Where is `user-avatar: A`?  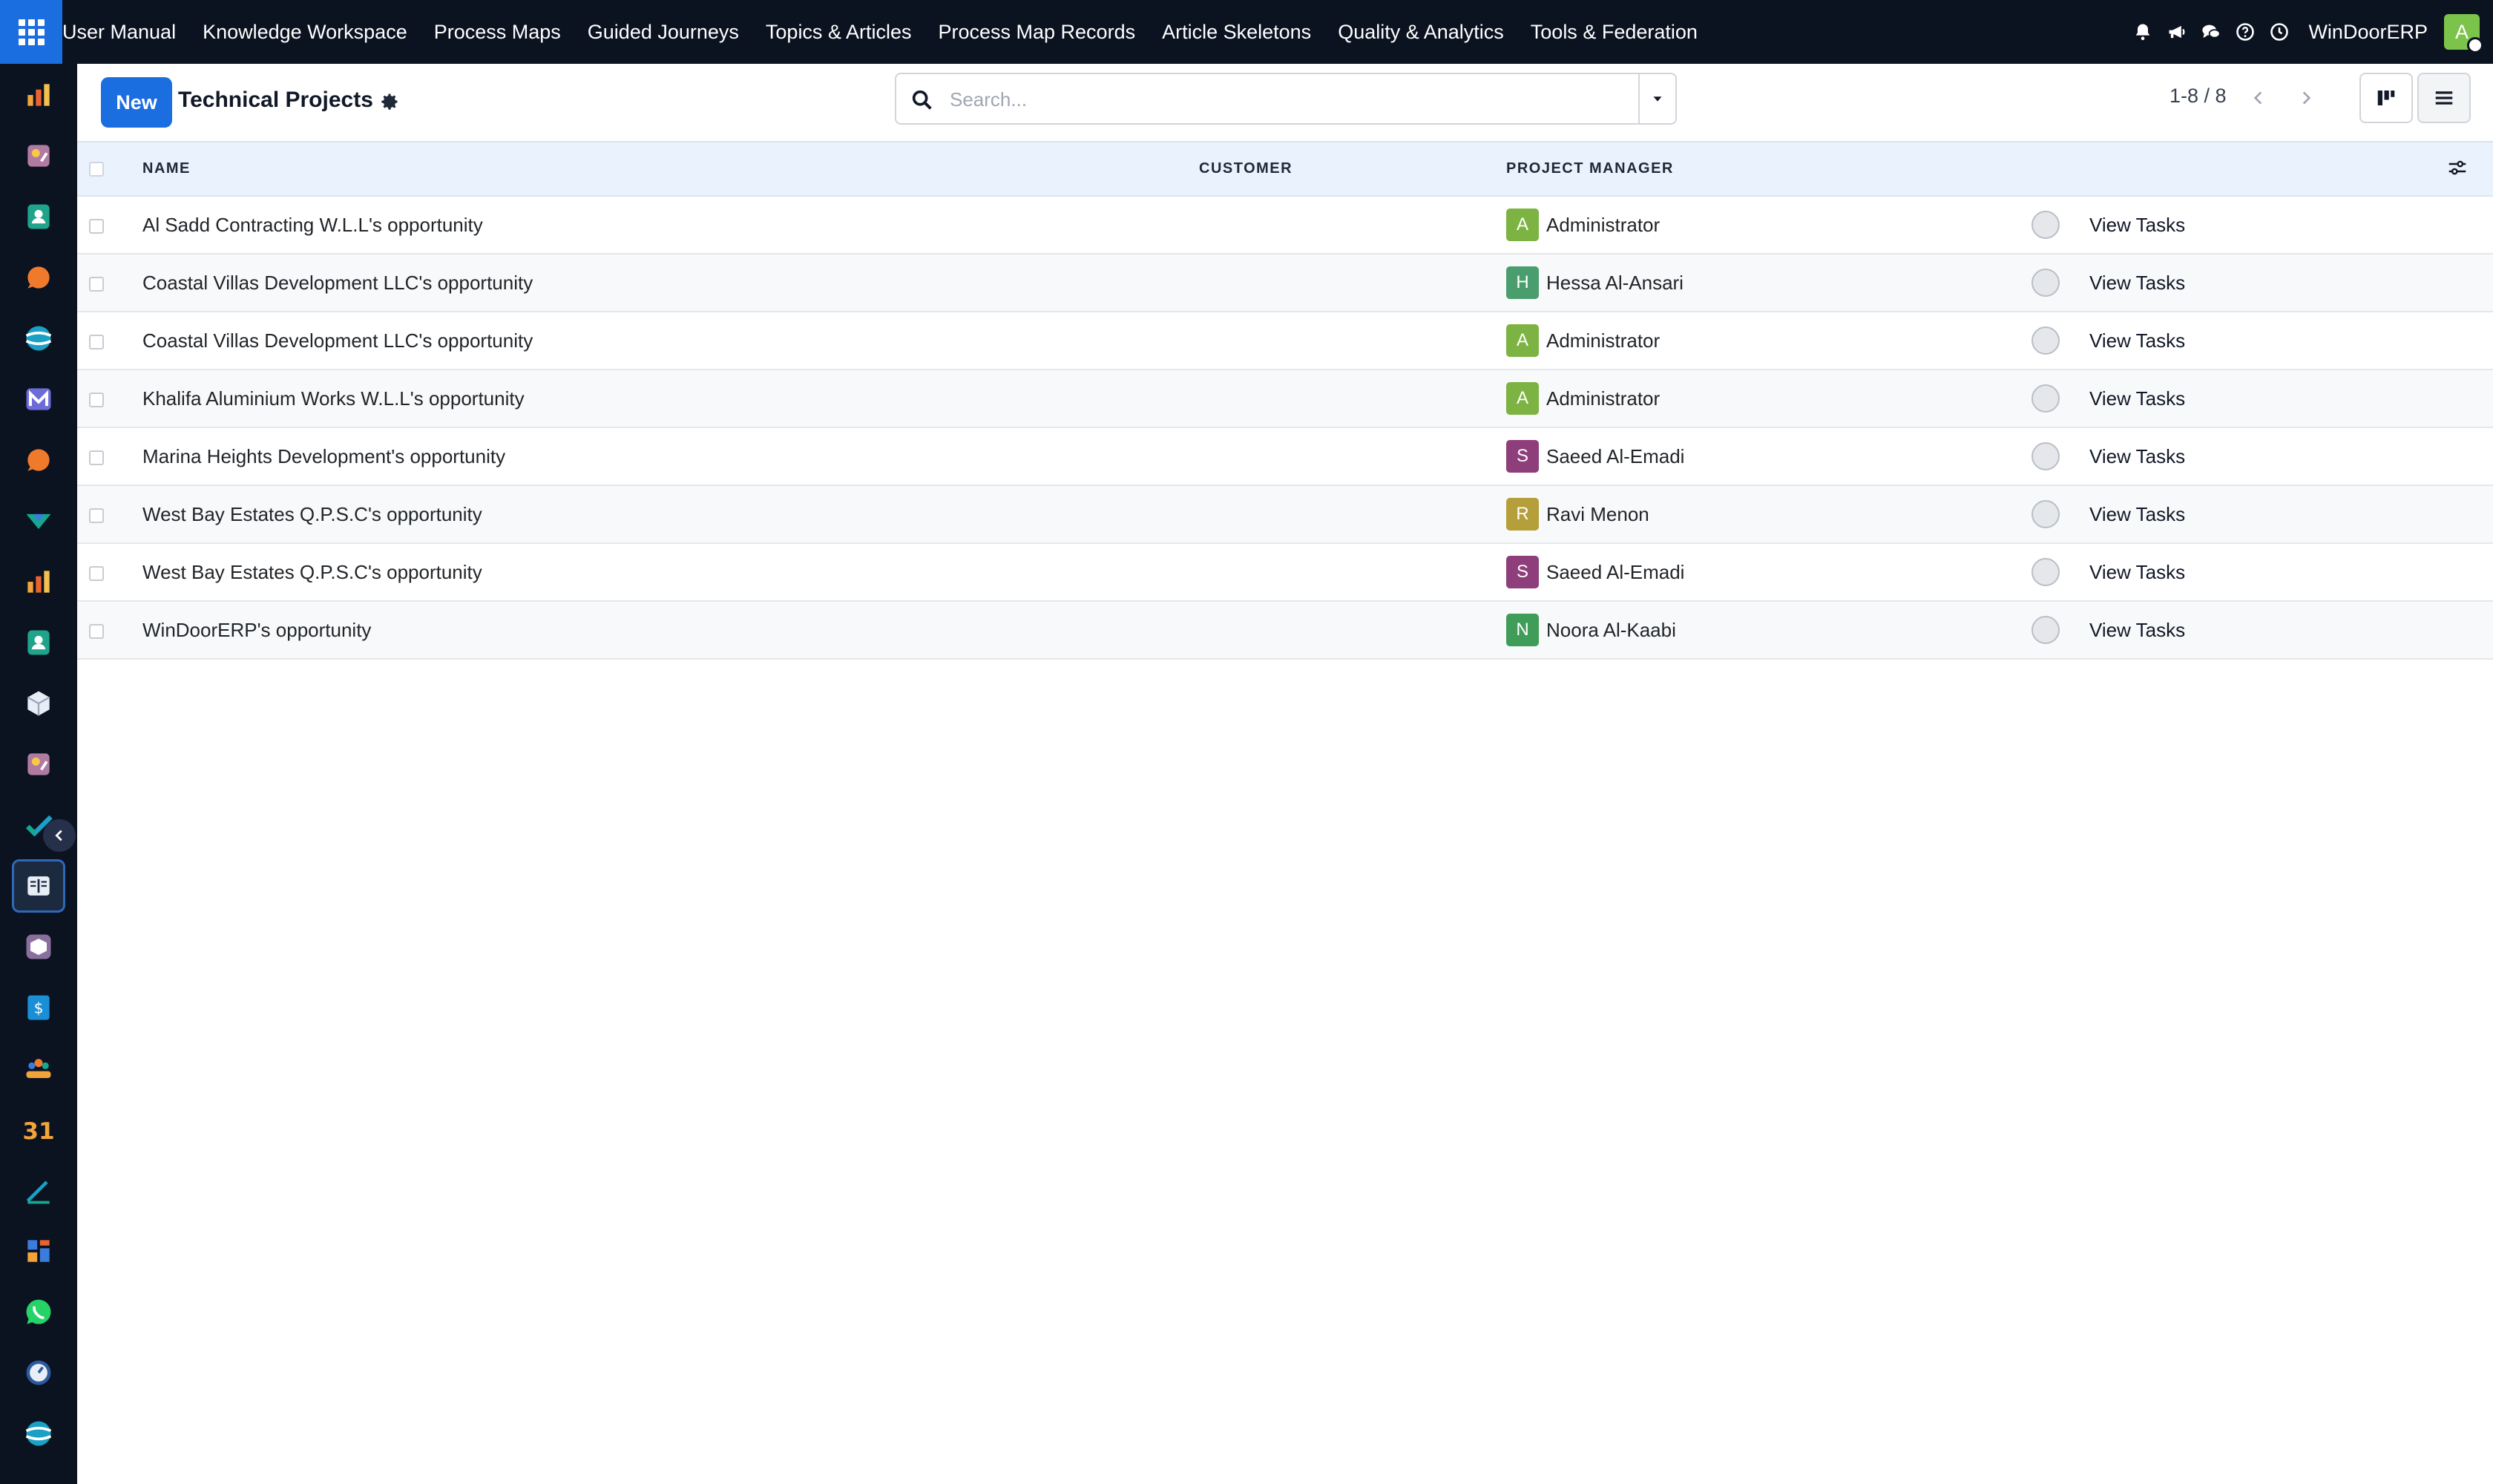
user-avatar: A is located at coordinates (2463, 33).